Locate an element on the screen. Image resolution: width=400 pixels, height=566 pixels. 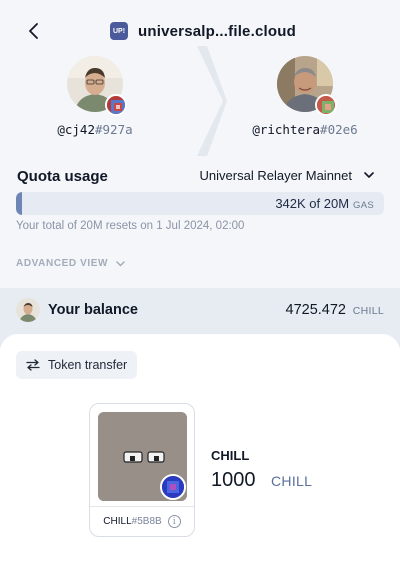
network-select: Universal Relayer Mainnet is located at coordinates (287, 175).